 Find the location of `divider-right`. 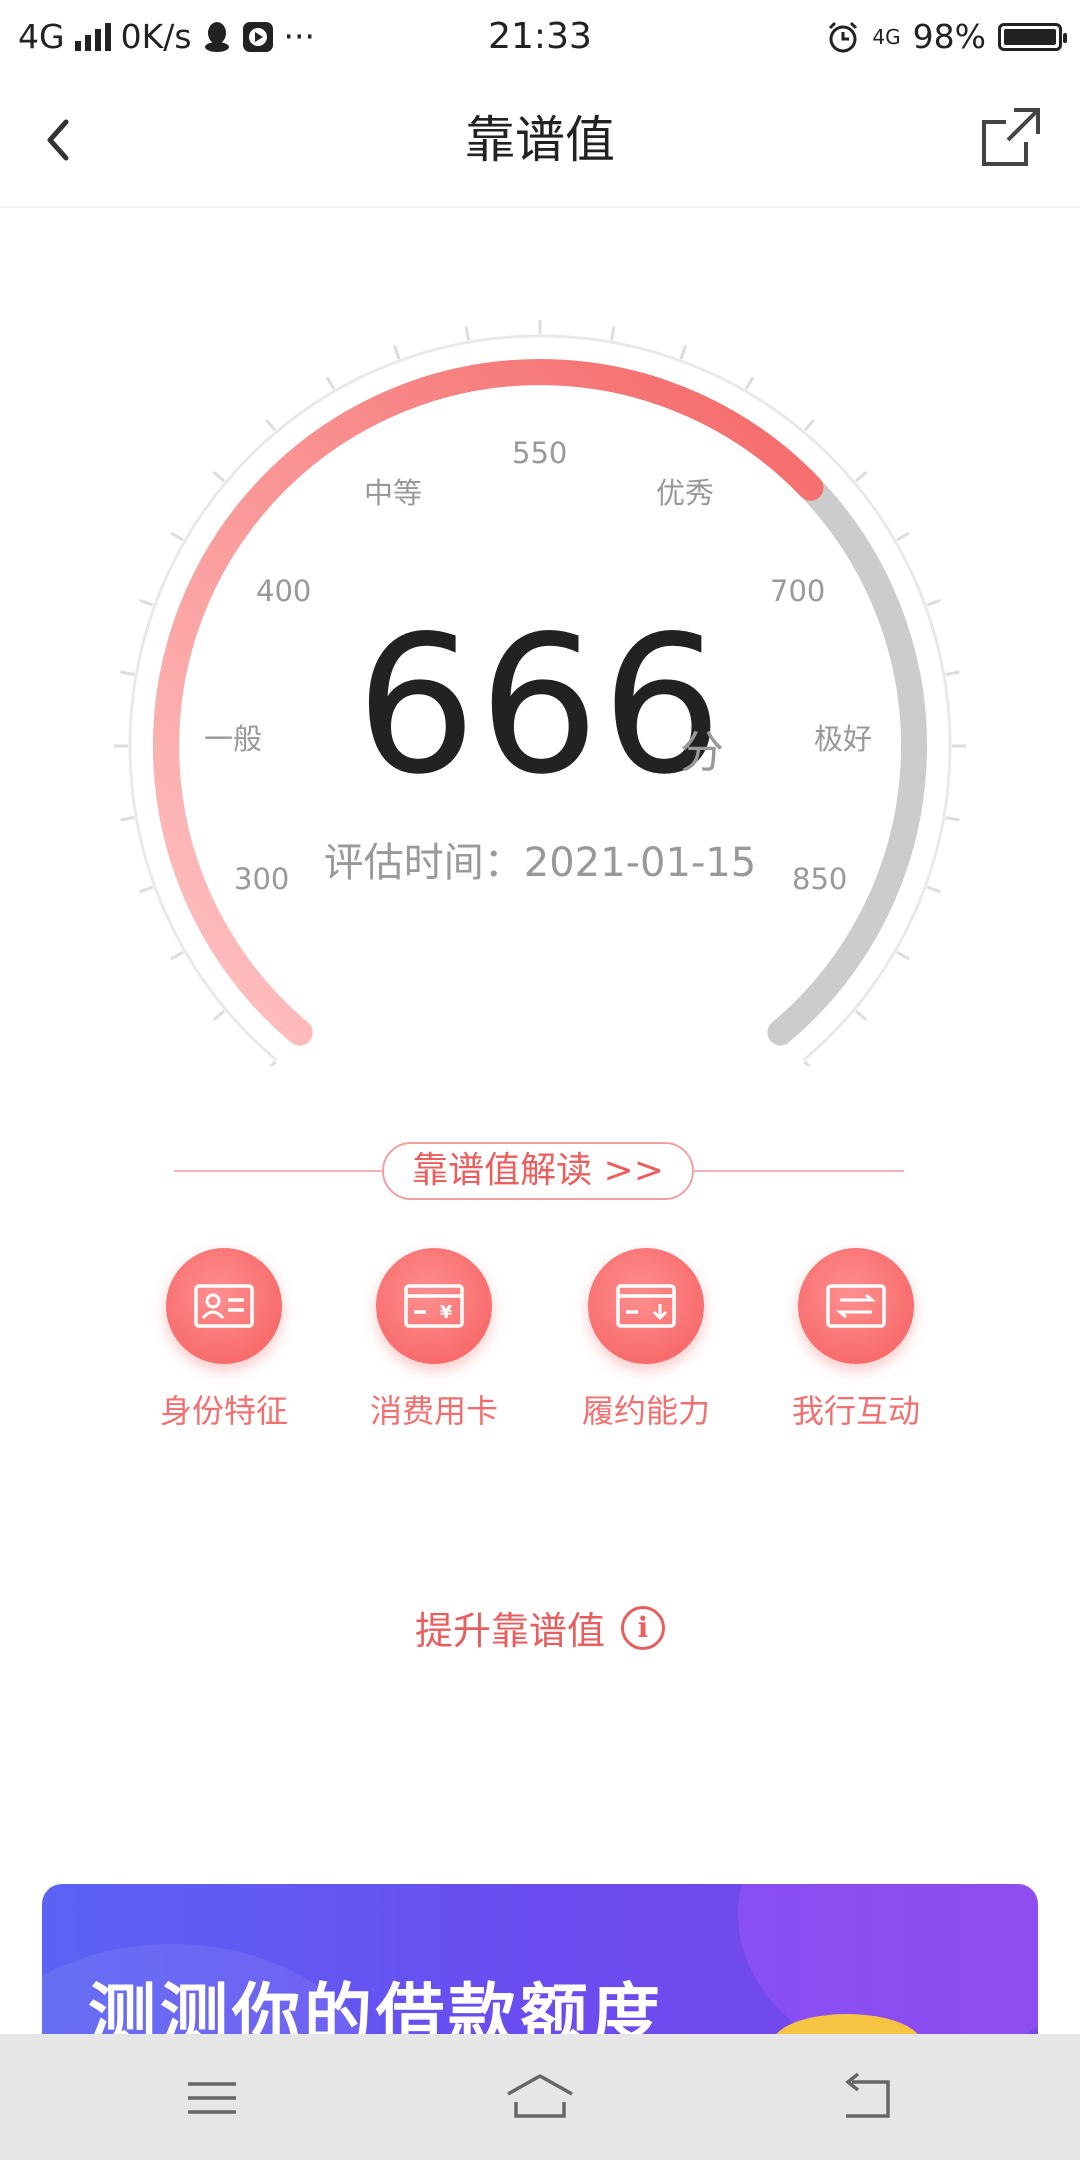

divider-right is located at coordinates (799, 1171).